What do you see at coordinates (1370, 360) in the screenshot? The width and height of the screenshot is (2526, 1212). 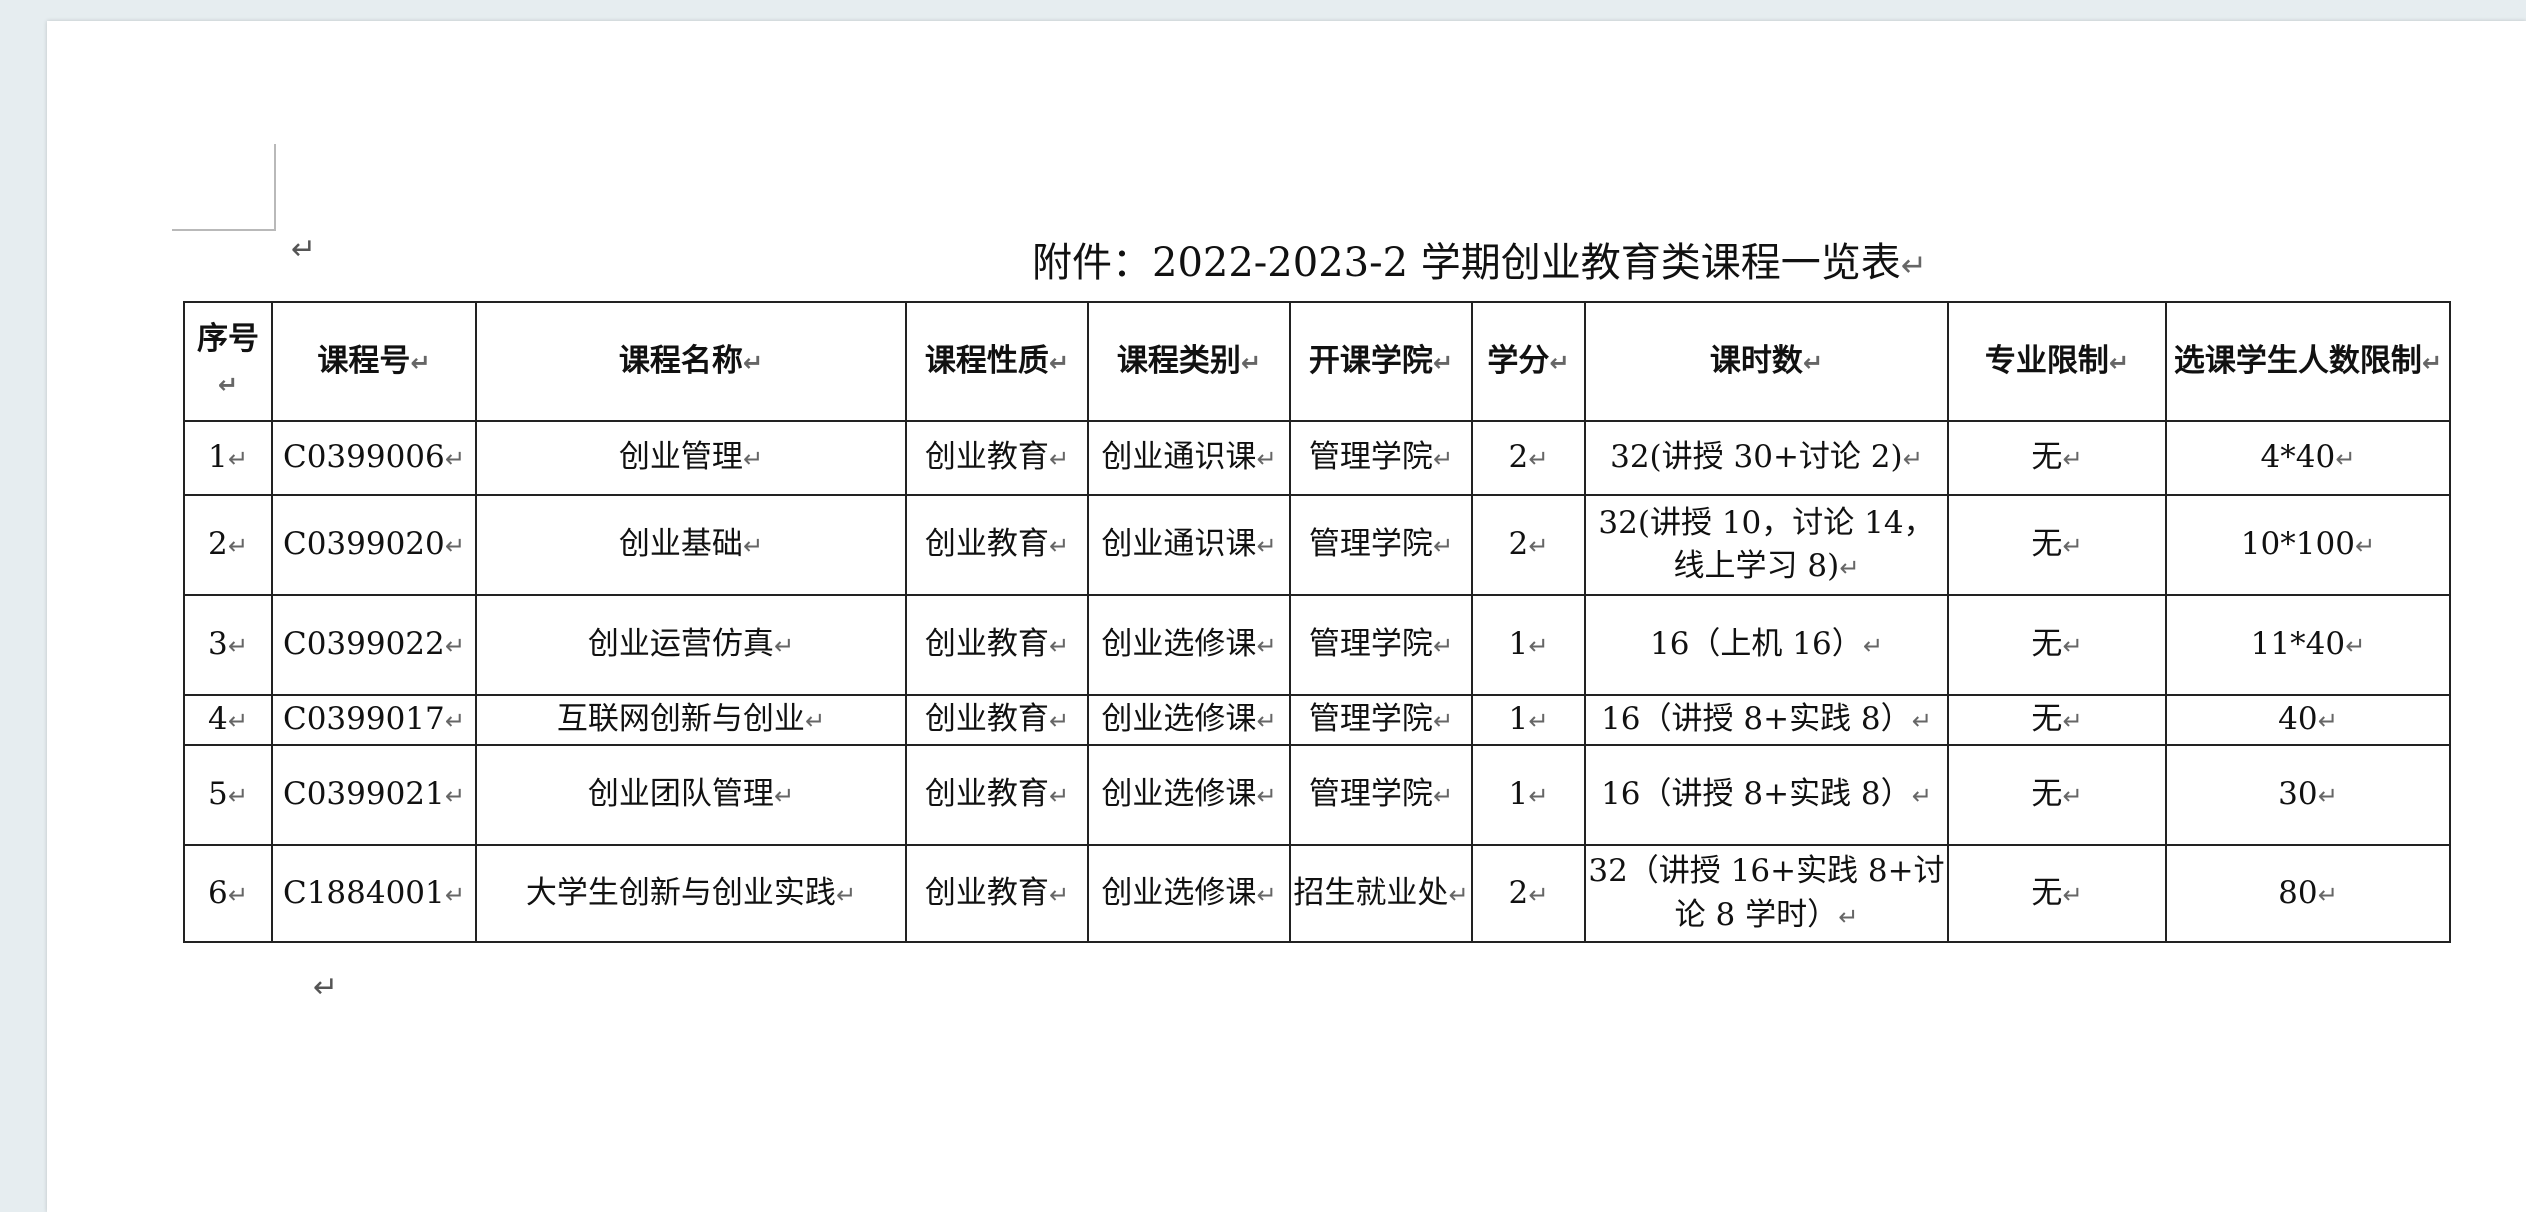 I see `cell-text: 开课学院` at bounding box center [1370, 360].